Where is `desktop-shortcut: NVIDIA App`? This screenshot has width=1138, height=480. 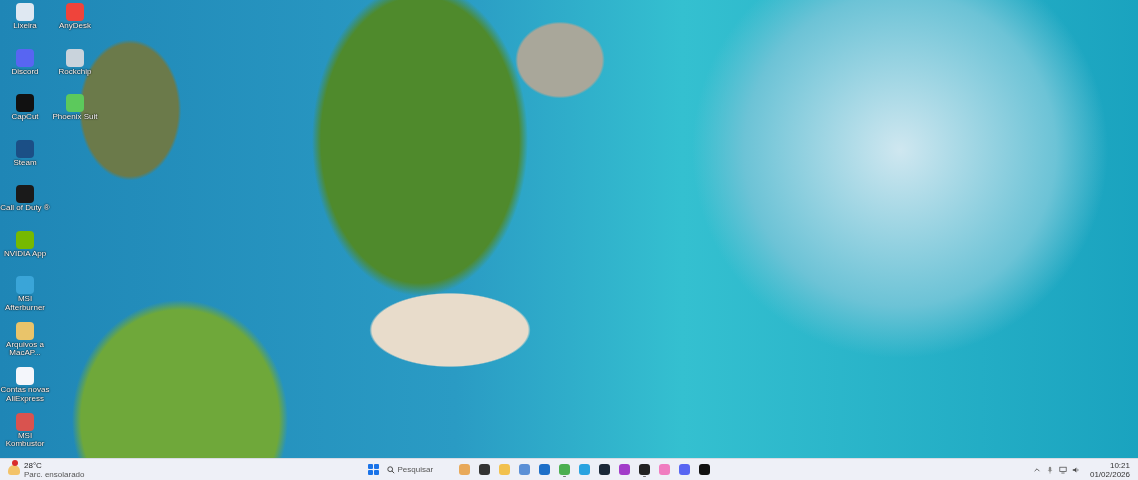 desktop-shortcut: NVIDIA App is located at coordinates (25, 243).